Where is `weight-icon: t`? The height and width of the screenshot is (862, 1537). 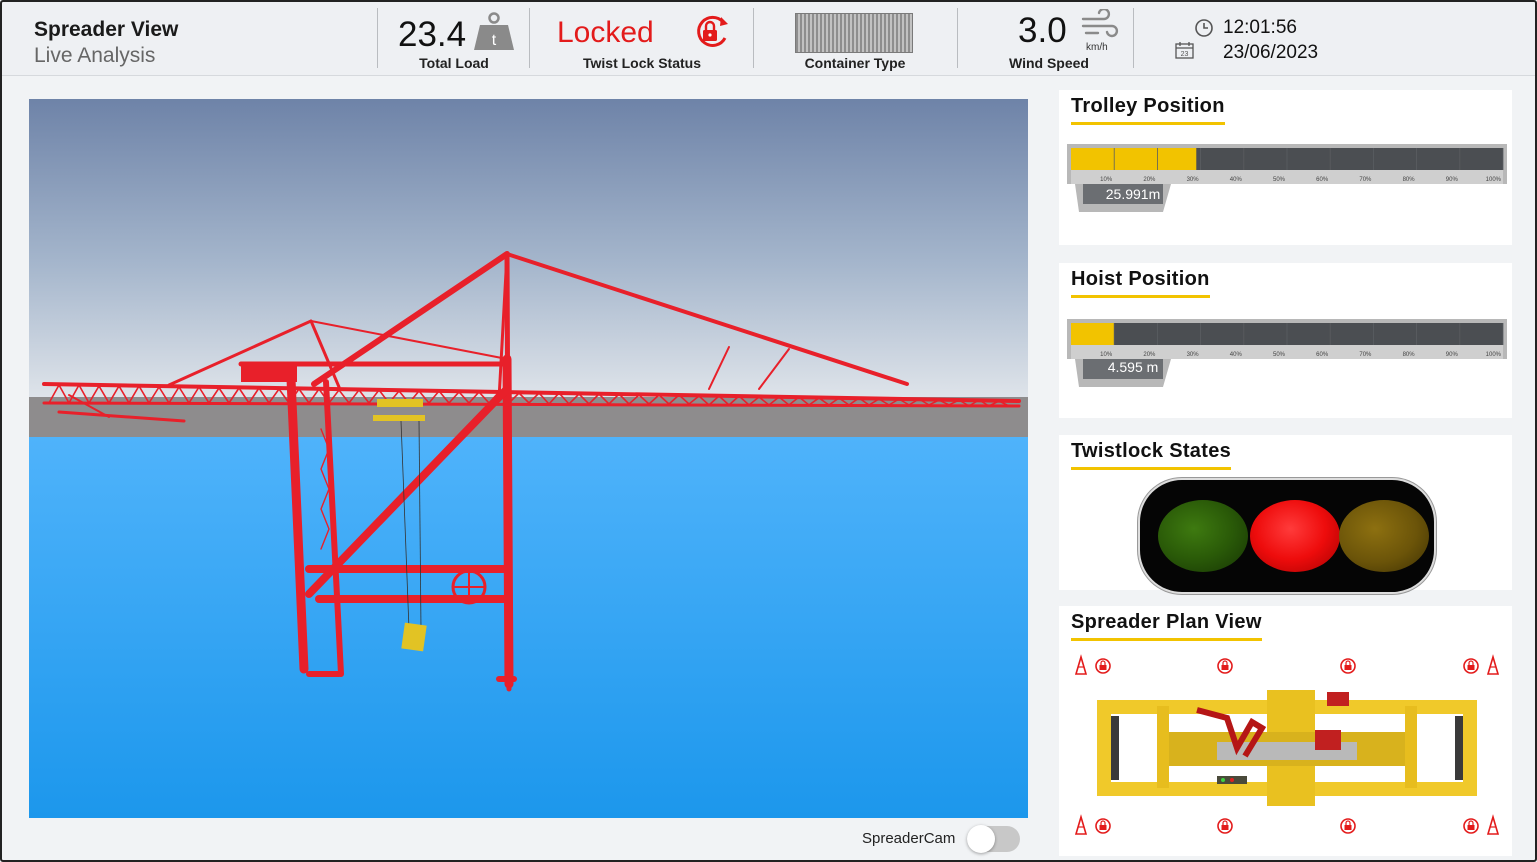
weight-icon: t is located at coordinates (494, 31).